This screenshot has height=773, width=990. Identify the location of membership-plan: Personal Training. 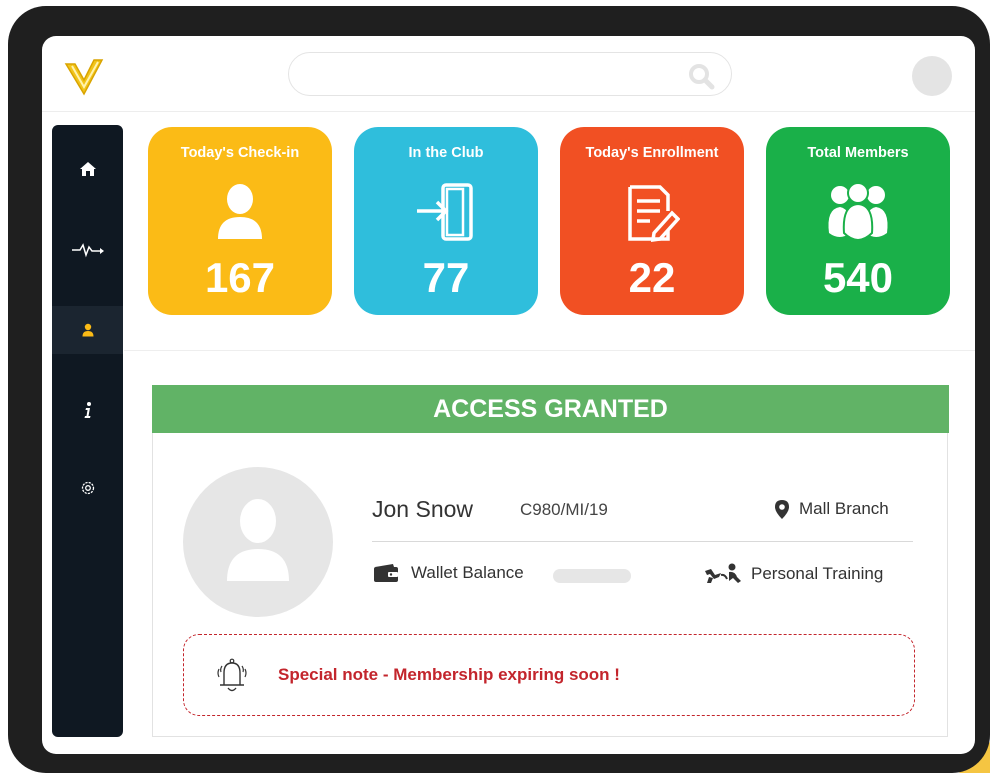
(793, 574).